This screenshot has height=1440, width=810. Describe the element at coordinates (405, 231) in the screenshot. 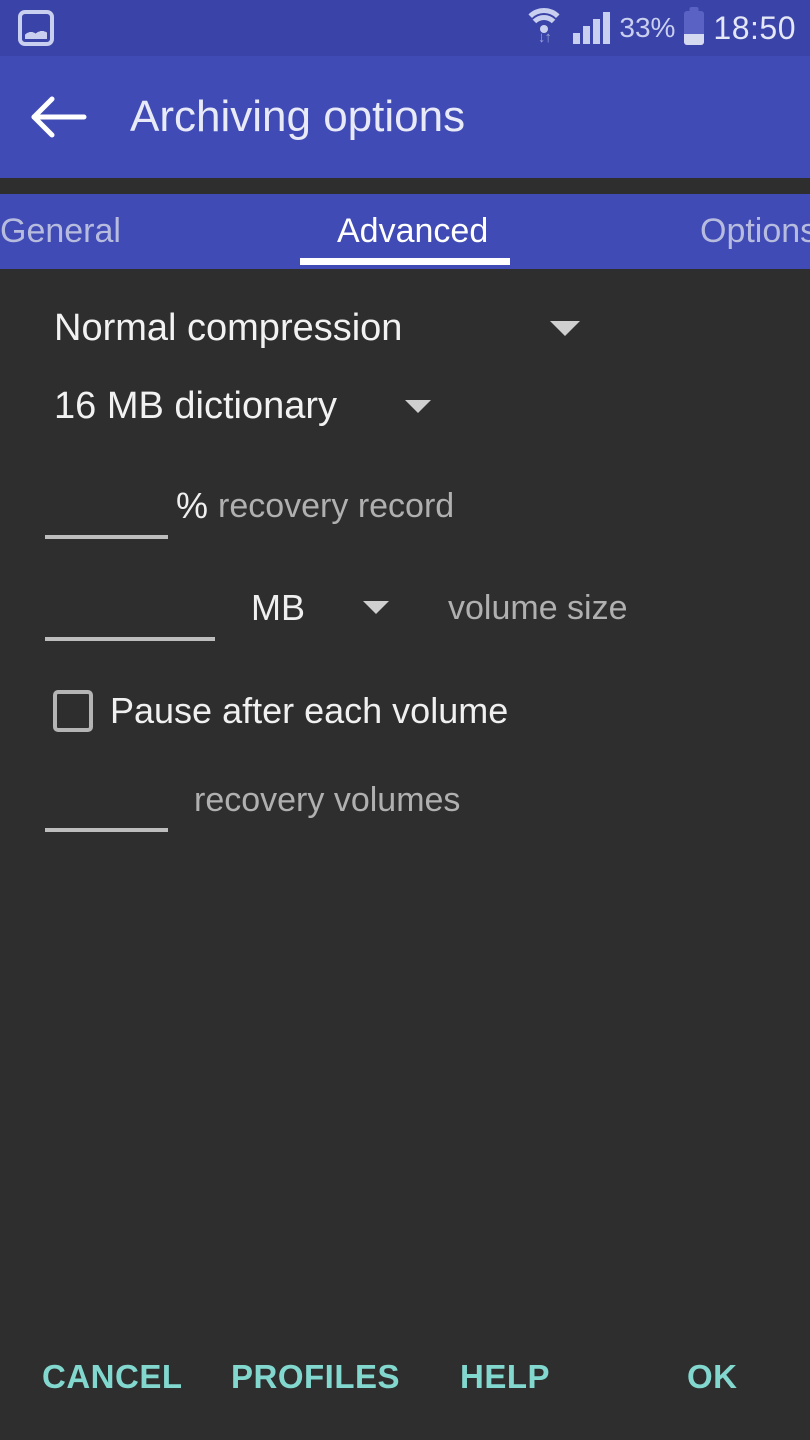

I see `tab-bar: General Advanced Options` at that location.